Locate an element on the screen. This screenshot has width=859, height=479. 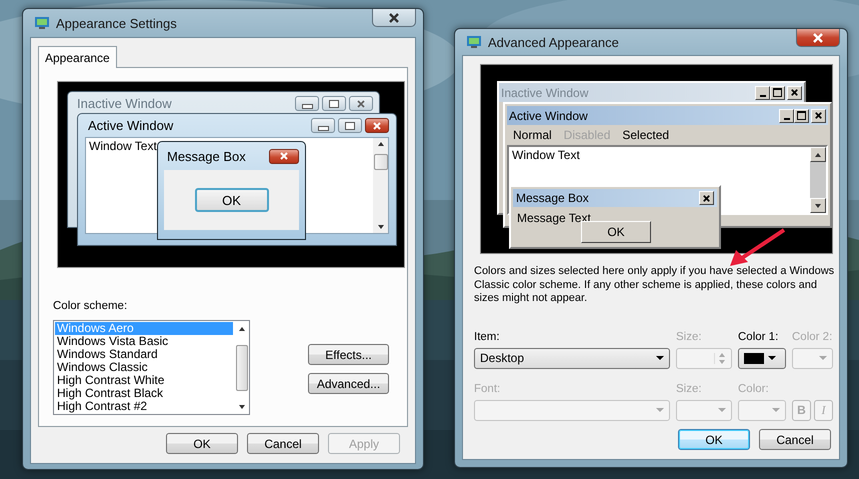
font-dropdown is located at coordinates (572, 410).